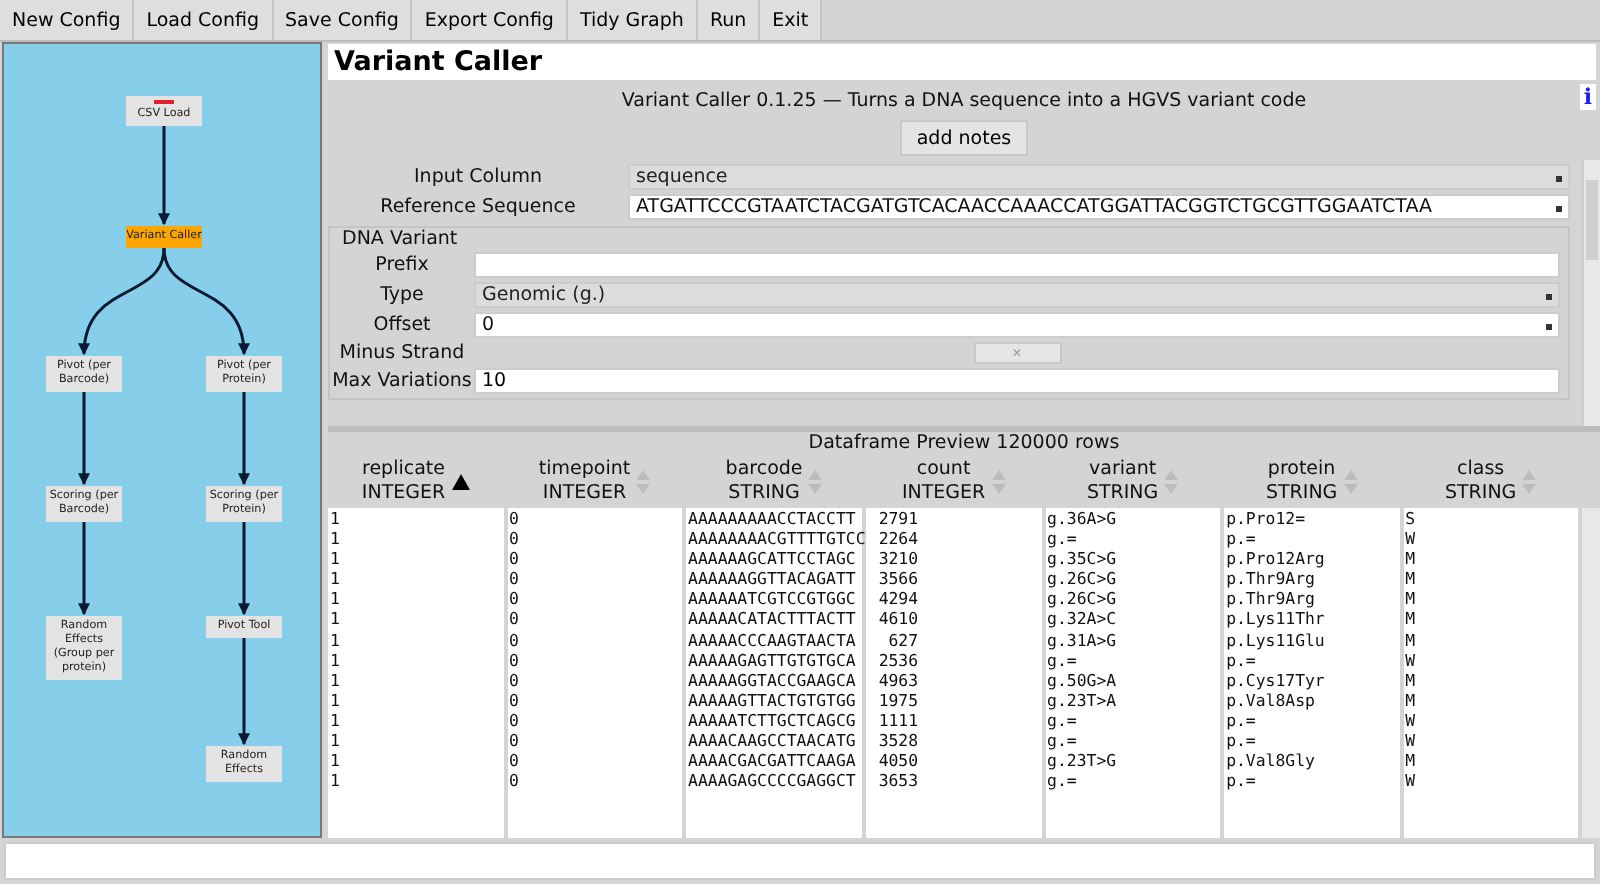 Image resolution: width=1600 pixels, height=884 pixels. Describe the element at coordinates (897, 558) in the screenshot. I see `table-cell-text: 3210` at that location.